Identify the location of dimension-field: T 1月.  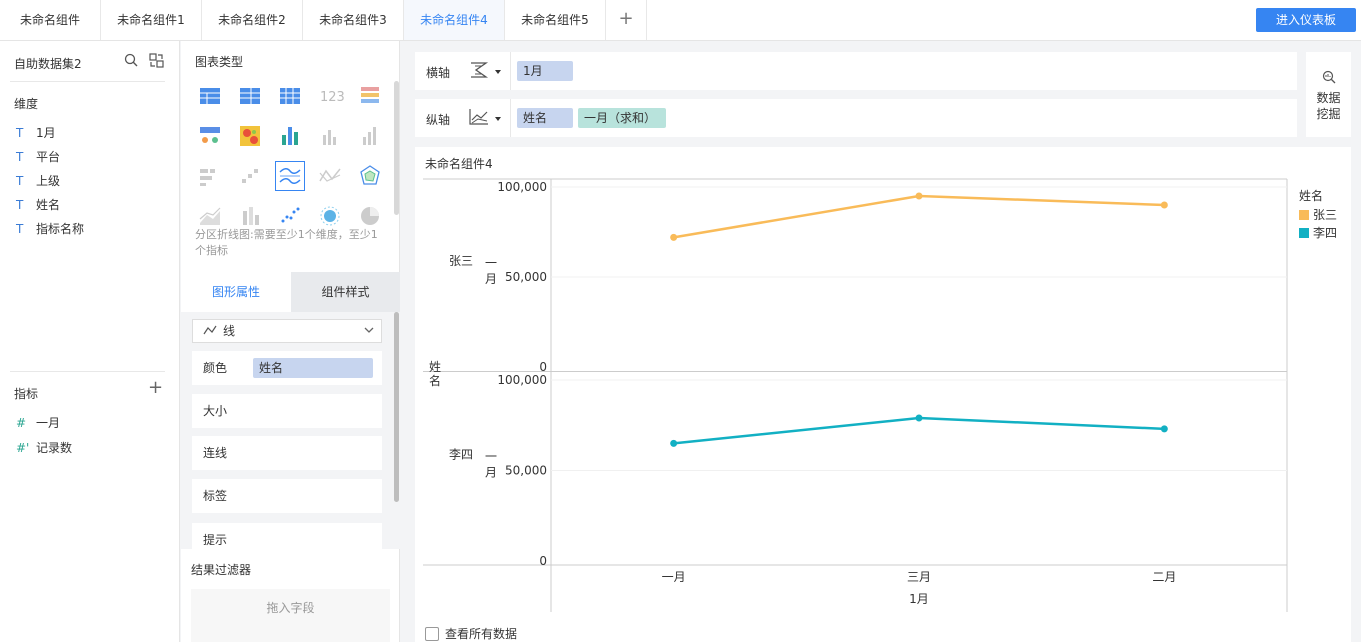
(36, 133).